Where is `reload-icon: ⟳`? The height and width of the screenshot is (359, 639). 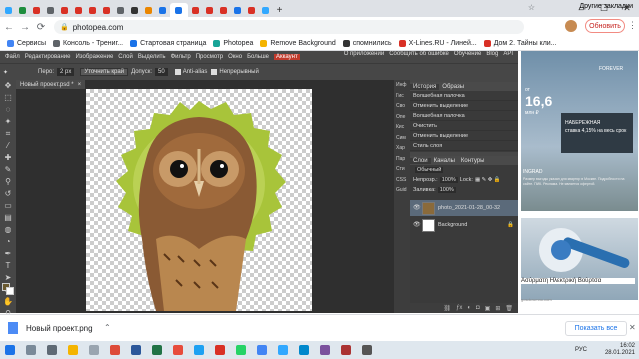 reload-icon: ⟳ is located at coordinates (41, 27).